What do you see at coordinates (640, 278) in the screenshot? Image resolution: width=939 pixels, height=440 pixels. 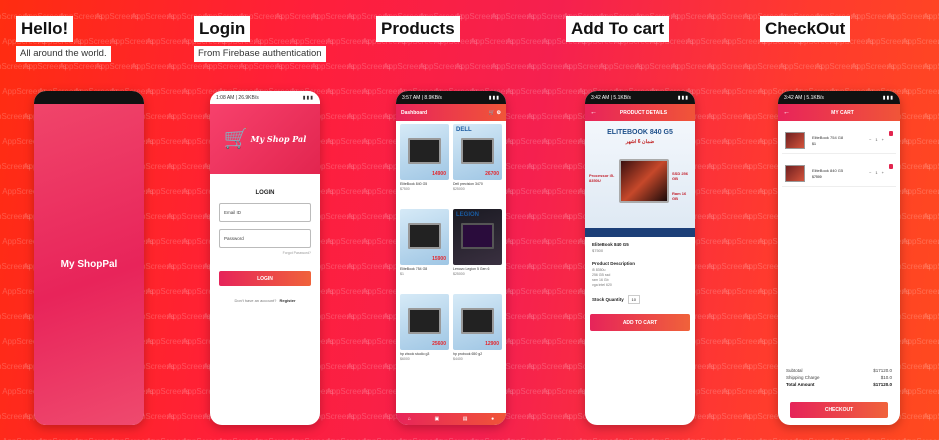 I see `description-text: i5 8350u 256 GB ssd ram 16 Gb vga intel 620` at bounding box center [640, 278].